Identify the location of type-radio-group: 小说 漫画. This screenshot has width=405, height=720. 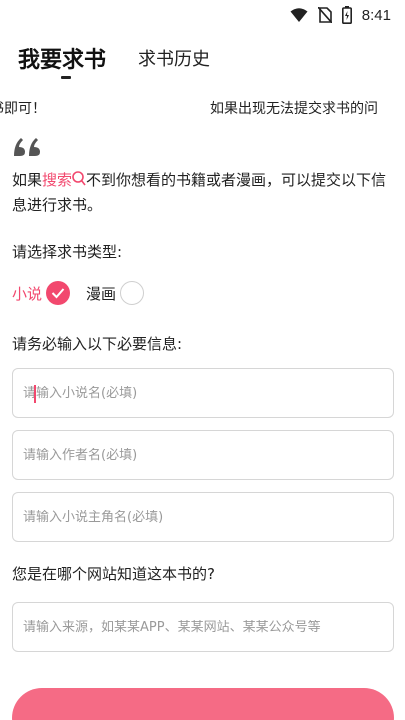
(86, 293).